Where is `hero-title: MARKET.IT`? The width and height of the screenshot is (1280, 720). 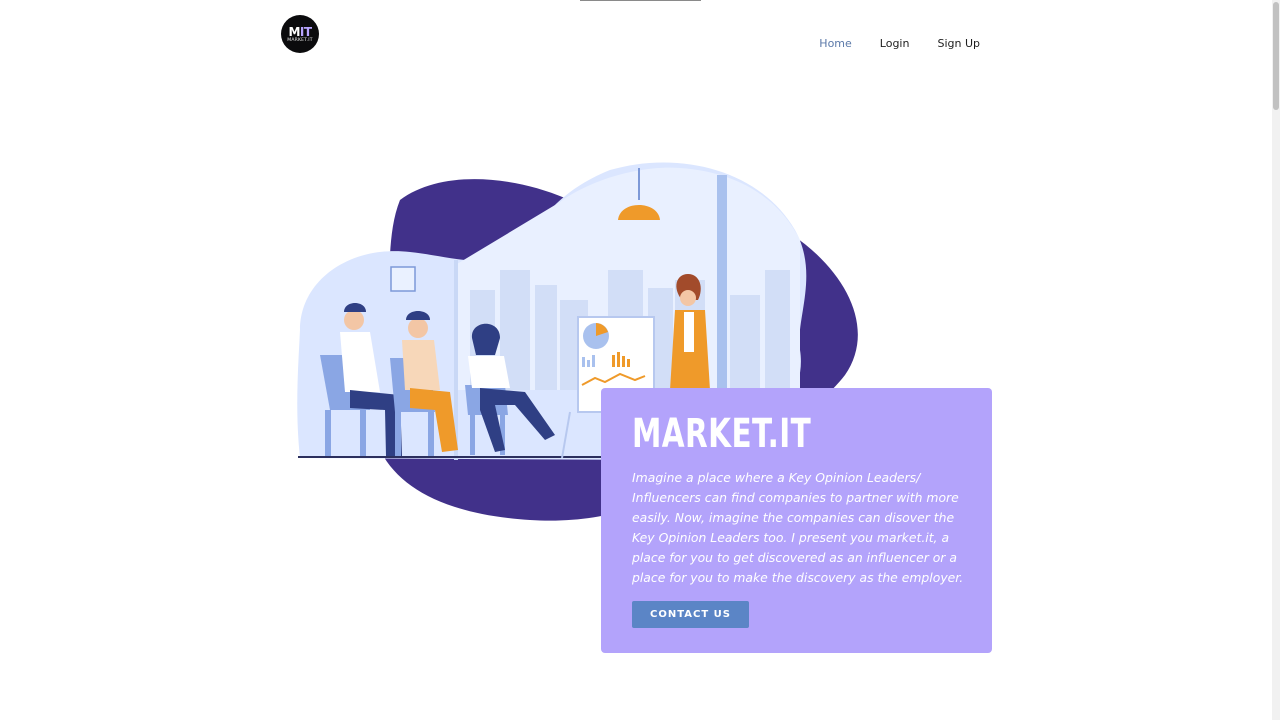
hero-title: MARKET.IT is located at coordinates (722, 434).